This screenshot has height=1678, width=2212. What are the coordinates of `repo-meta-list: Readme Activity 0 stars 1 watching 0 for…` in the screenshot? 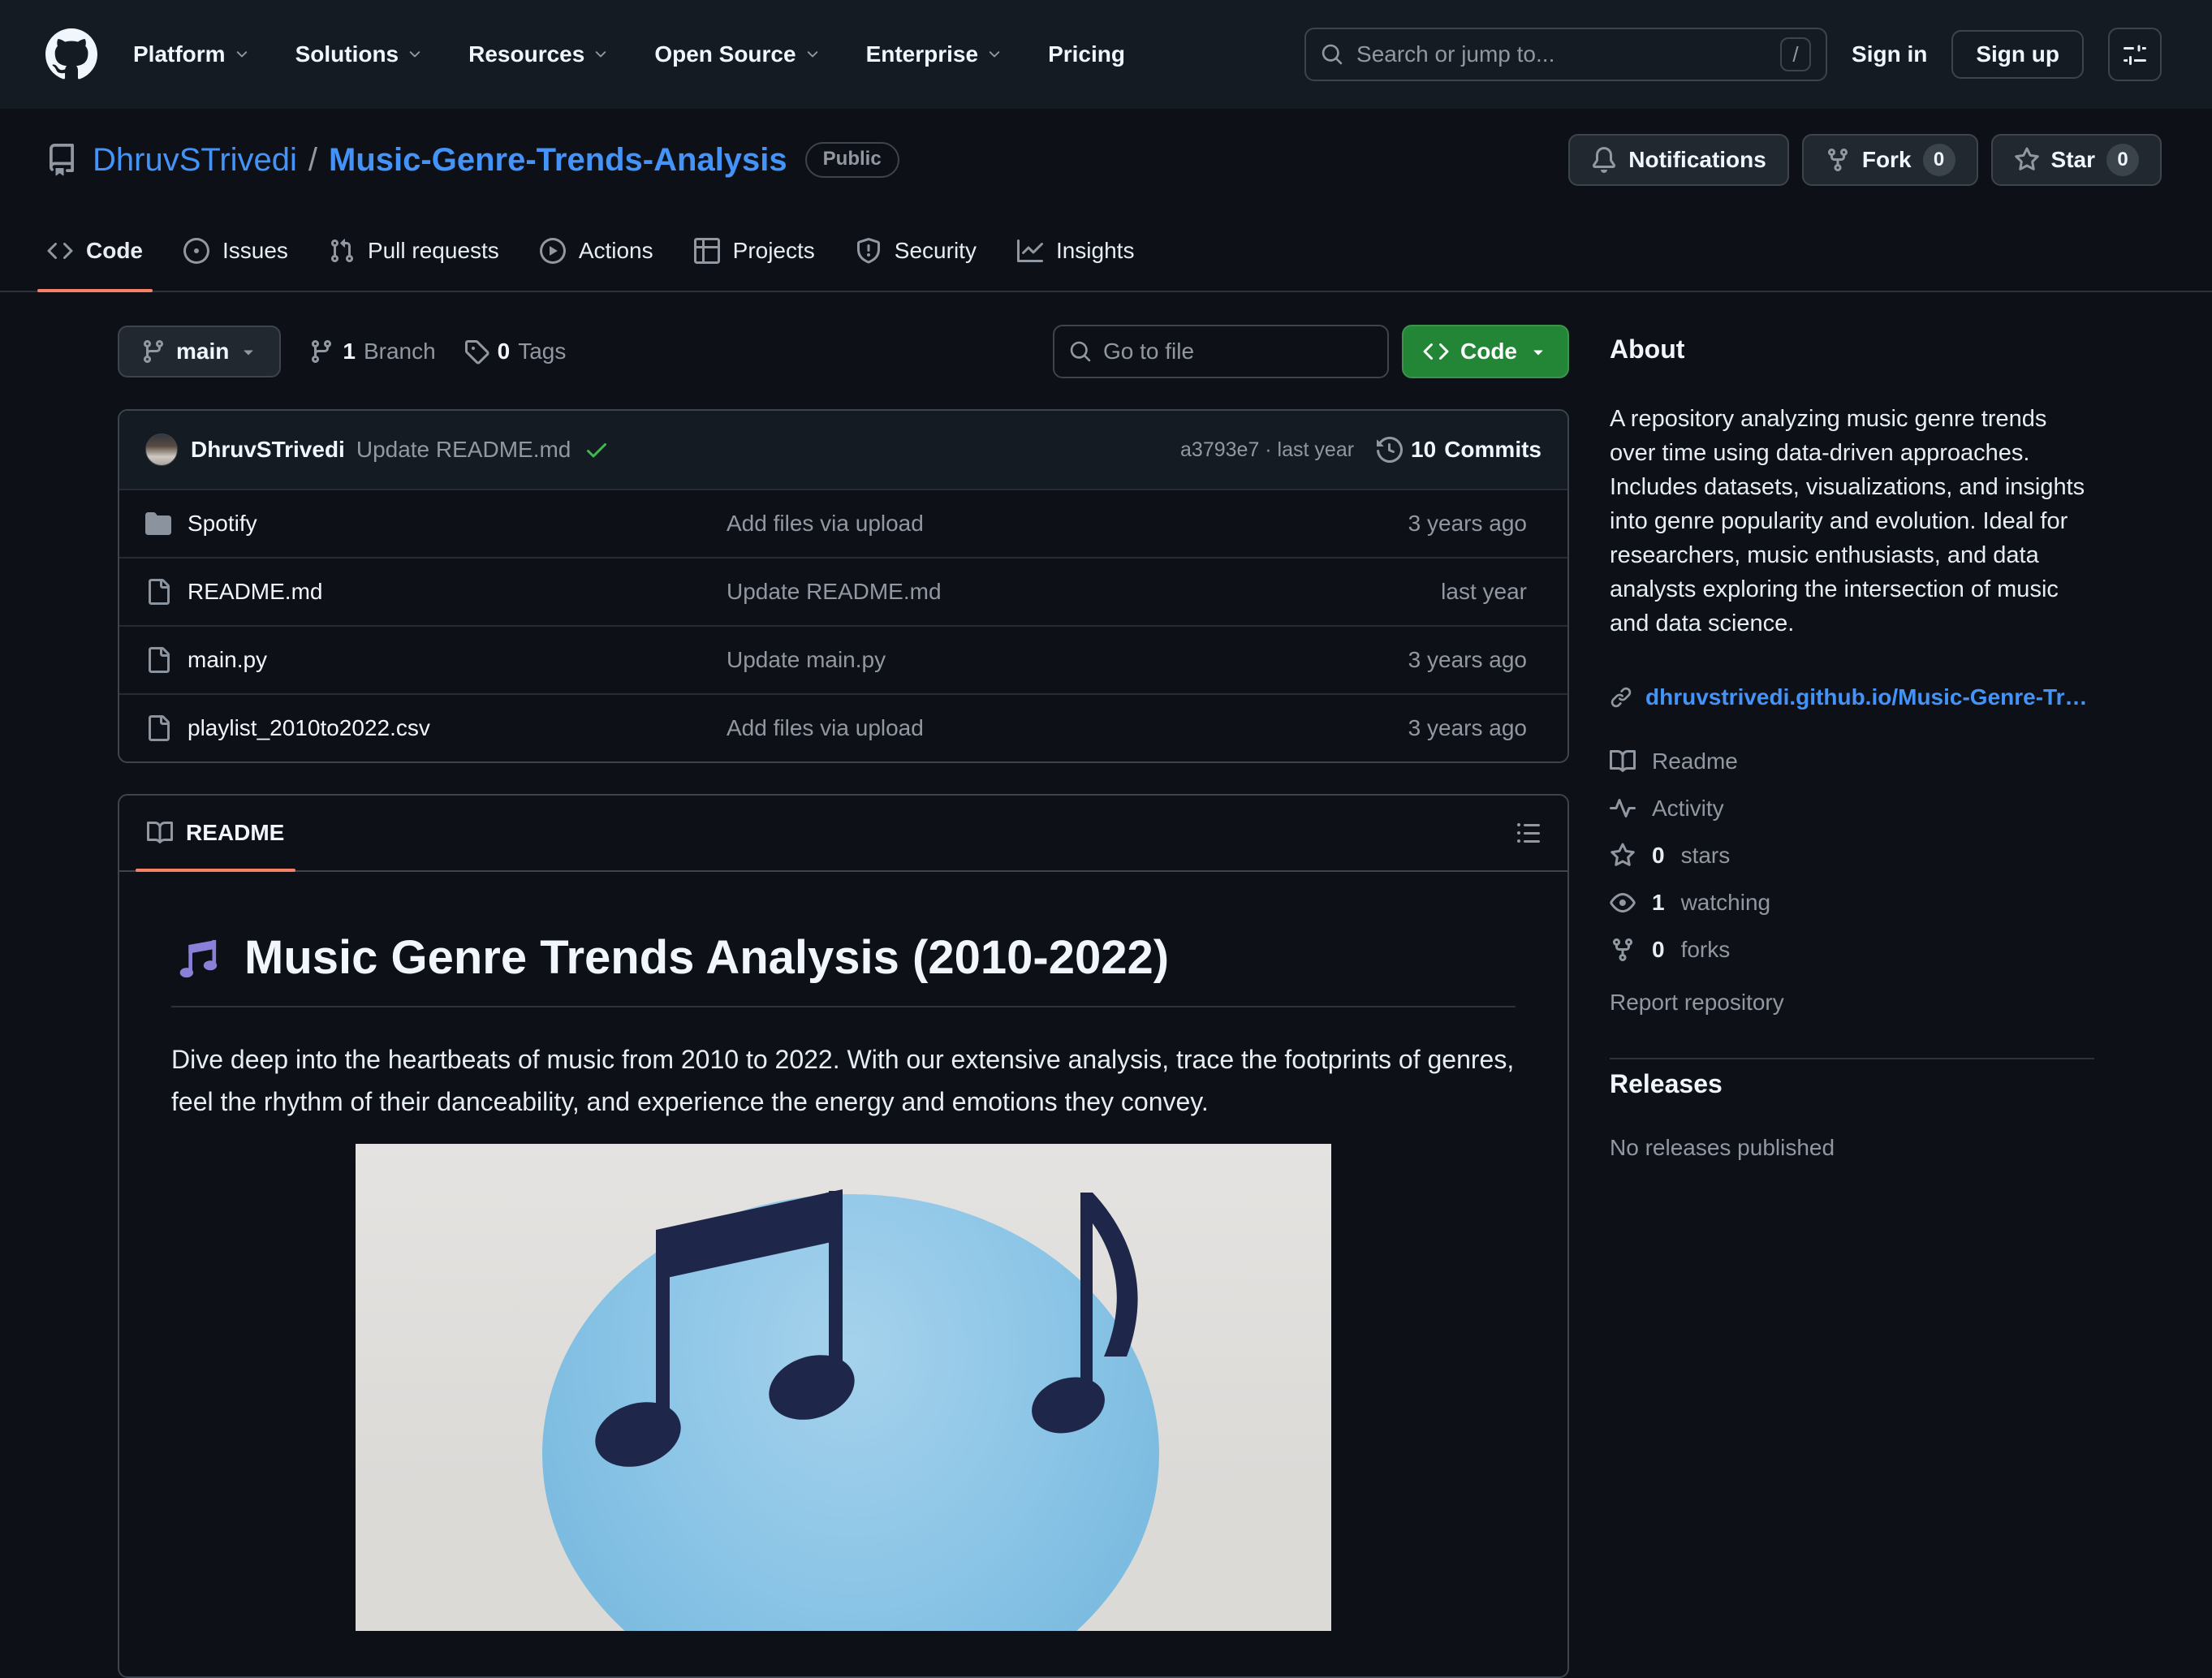 It's located at (1852, 855).